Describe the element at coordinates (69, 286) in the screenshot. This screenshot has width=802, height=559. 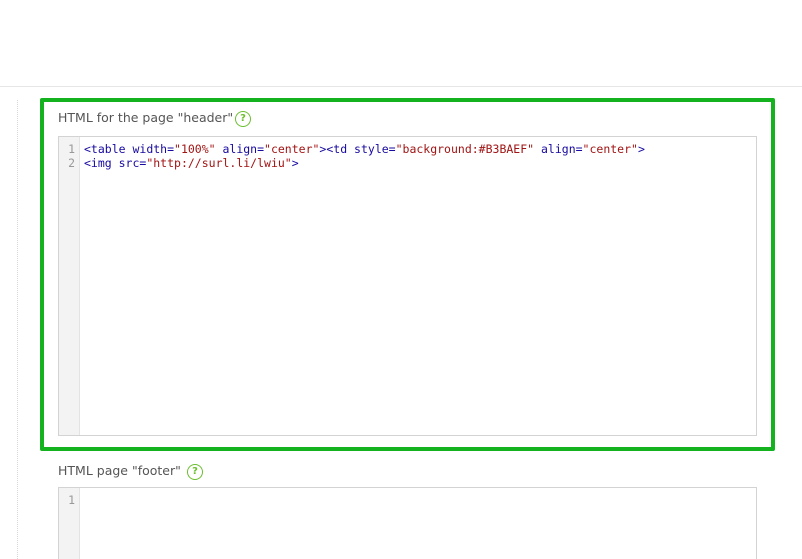
I see `header-editor-gutter: 1 2` at that location.